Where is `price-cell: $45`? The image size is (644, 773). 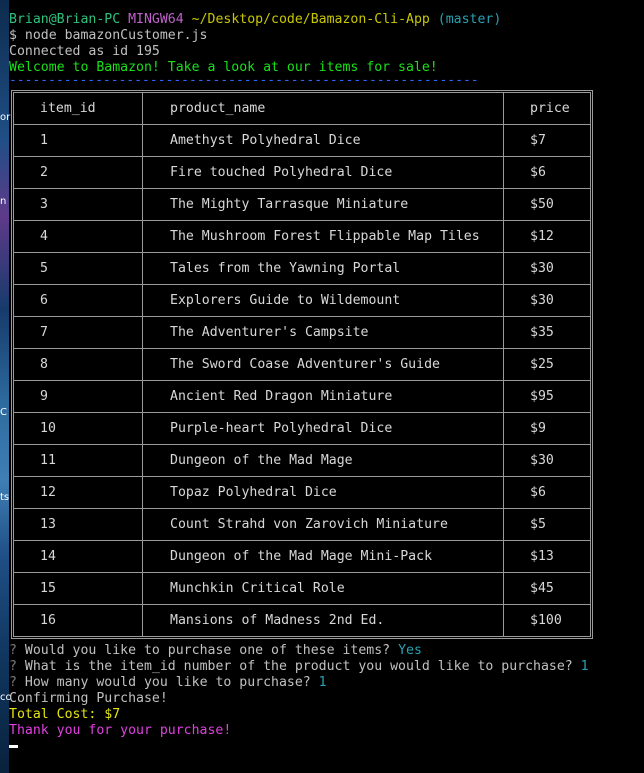 price-cell: $45 is located at coordinates (547, 588).